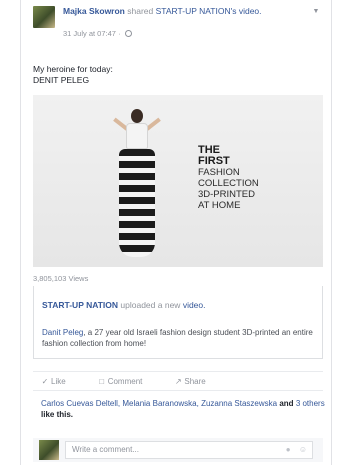  I want to click on comment-tools: ● ☺, so click(293, 449).